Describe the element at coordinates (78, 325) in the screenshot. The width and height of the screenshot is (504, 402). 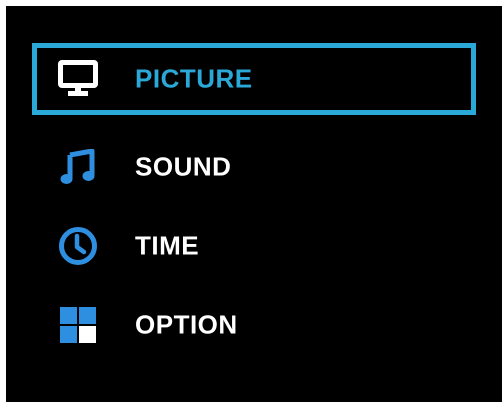
I see `grid-options-icon` at that location.